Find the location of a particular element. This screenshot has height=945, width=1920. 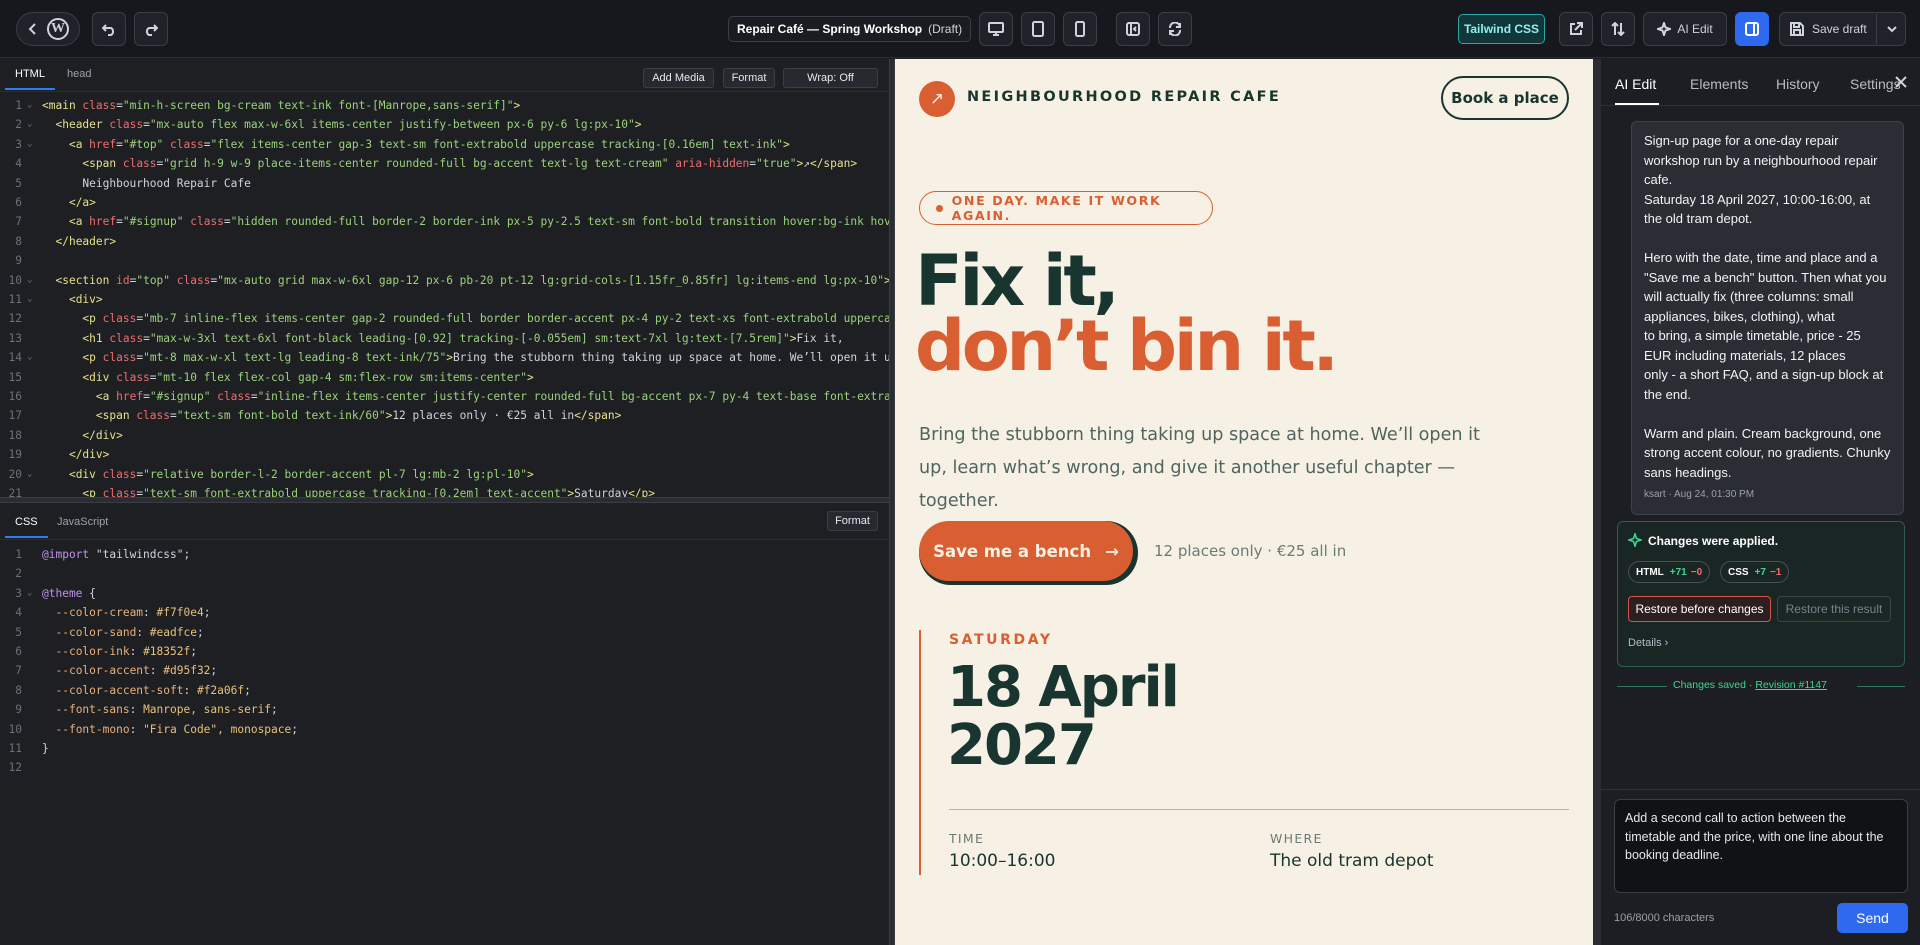

desktop-view-button is located at coordinates (996, 29).